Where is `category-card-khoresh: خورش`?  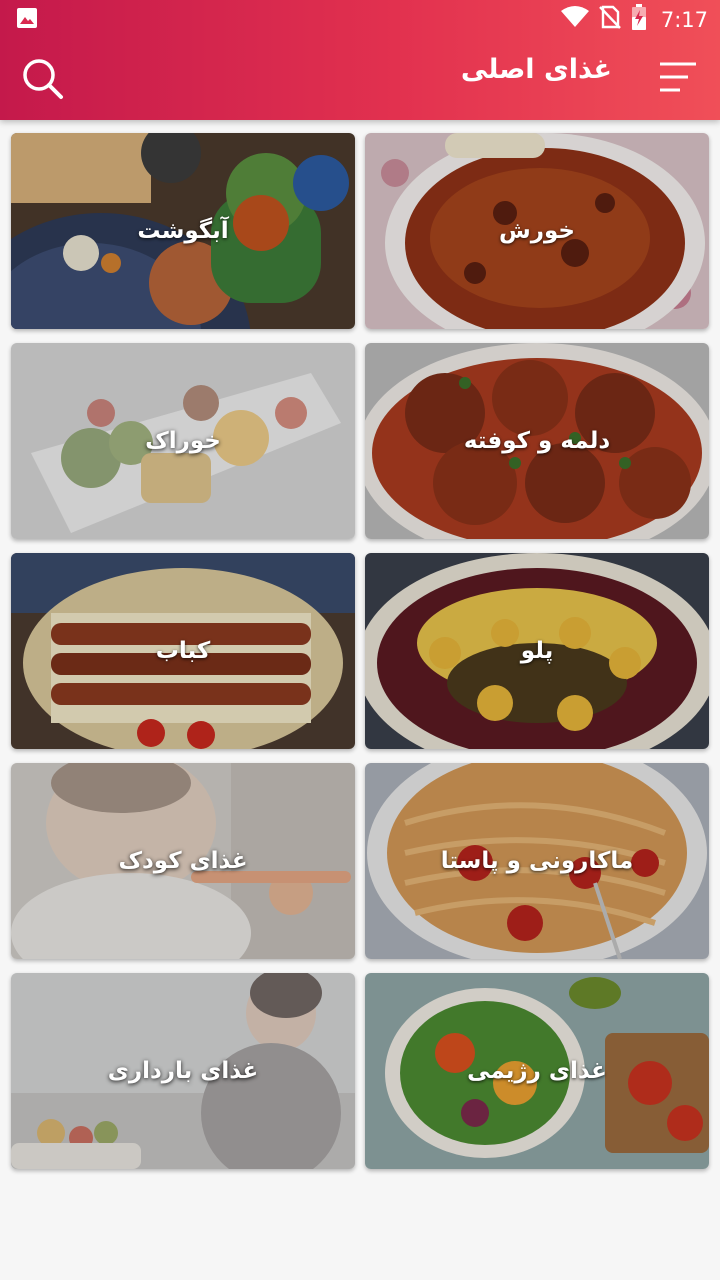 category-card-khoresh: خورش is located at coordinates (537, 231).